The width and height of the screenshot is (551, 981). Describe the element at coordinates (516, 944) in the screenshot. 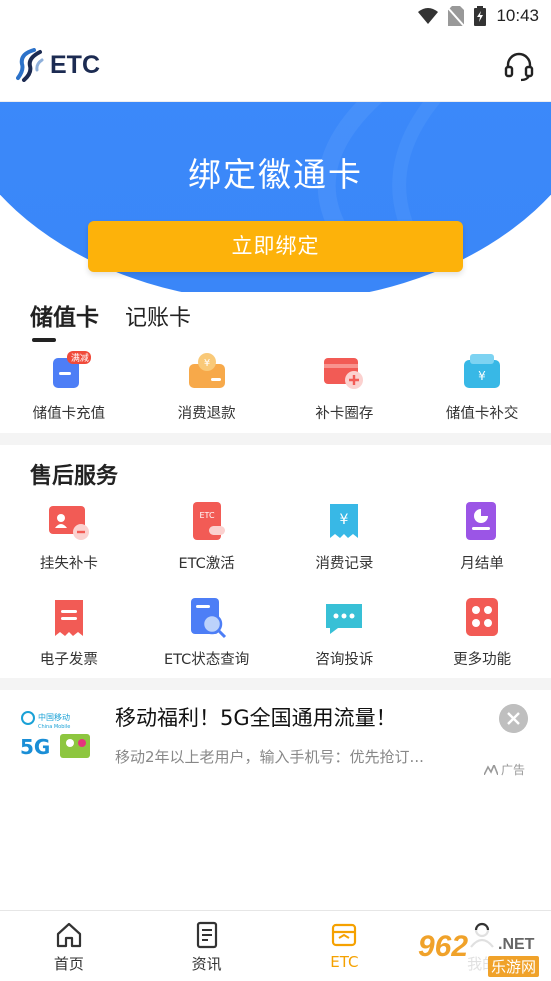

I see `watermark-suffix: .NET` at that location.